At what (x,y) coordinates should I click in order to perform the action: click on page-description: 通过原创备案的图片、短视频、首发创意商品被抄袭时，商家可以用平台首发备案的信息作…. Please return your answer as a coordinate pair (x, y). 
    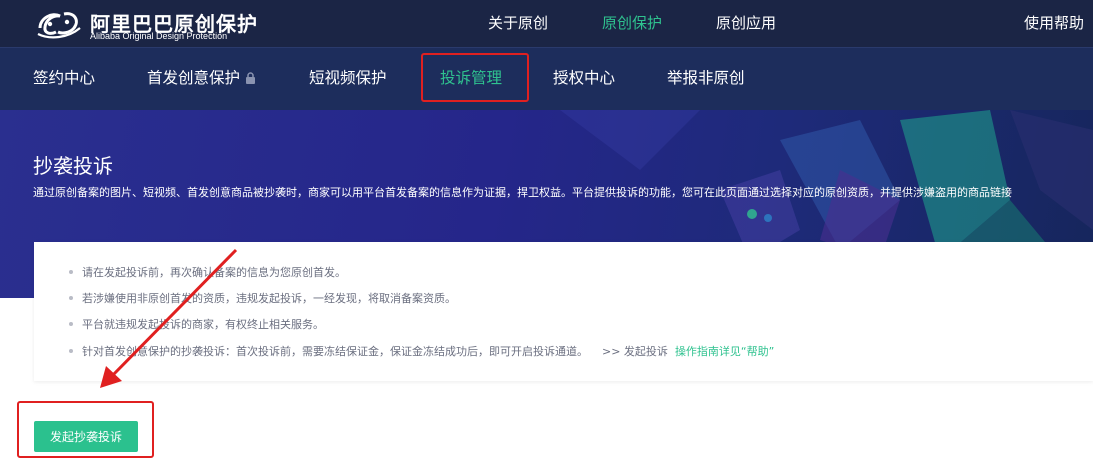
    Looking at the image, I should click on (522, 192).